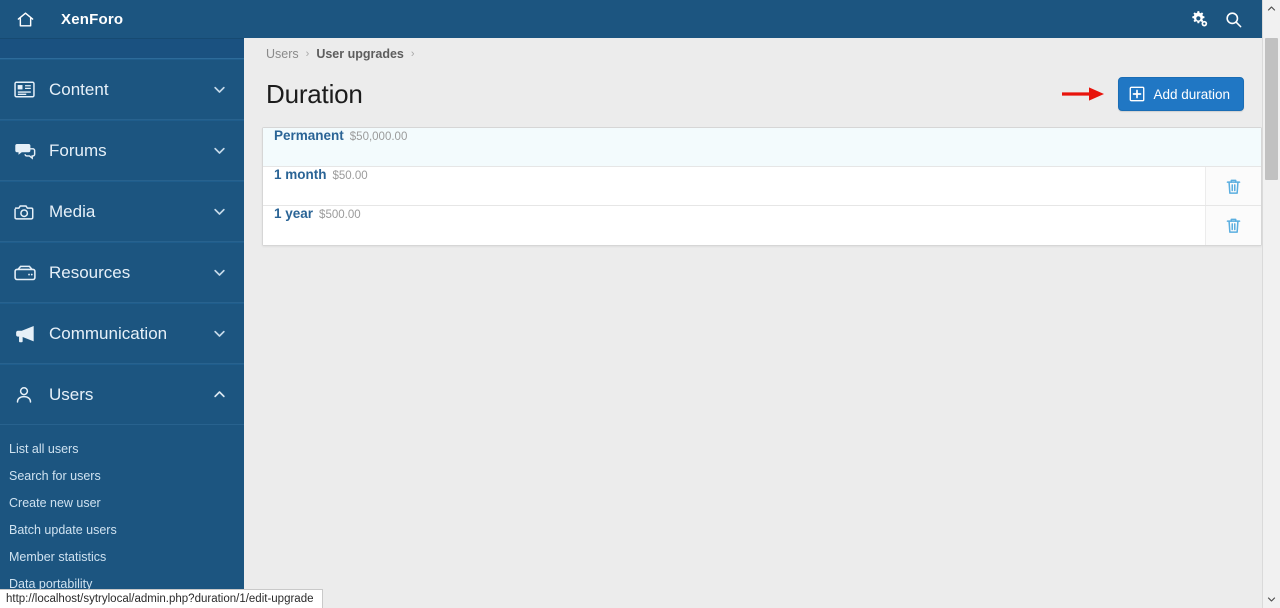 The width and height of the screenshot is (1280, 608). What do you see at coordinates (340, 215) in the screenshot?
I see `duration-price: $500.00` at bounding box center [340, 215].